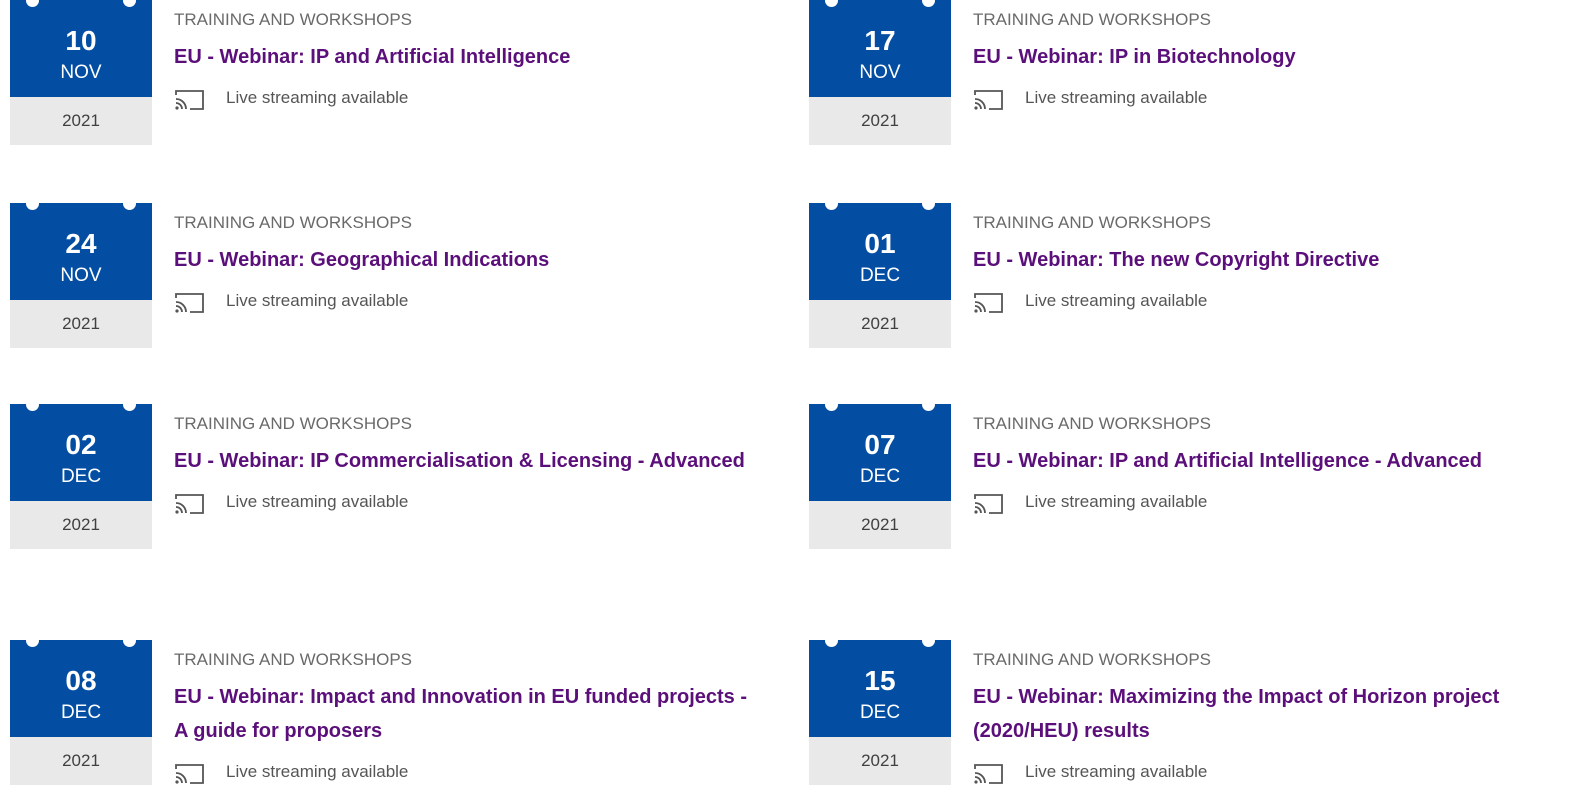 The height and width of the screenshot is (801, 1571). I want to click on date-day: 10, so click(81, 40).